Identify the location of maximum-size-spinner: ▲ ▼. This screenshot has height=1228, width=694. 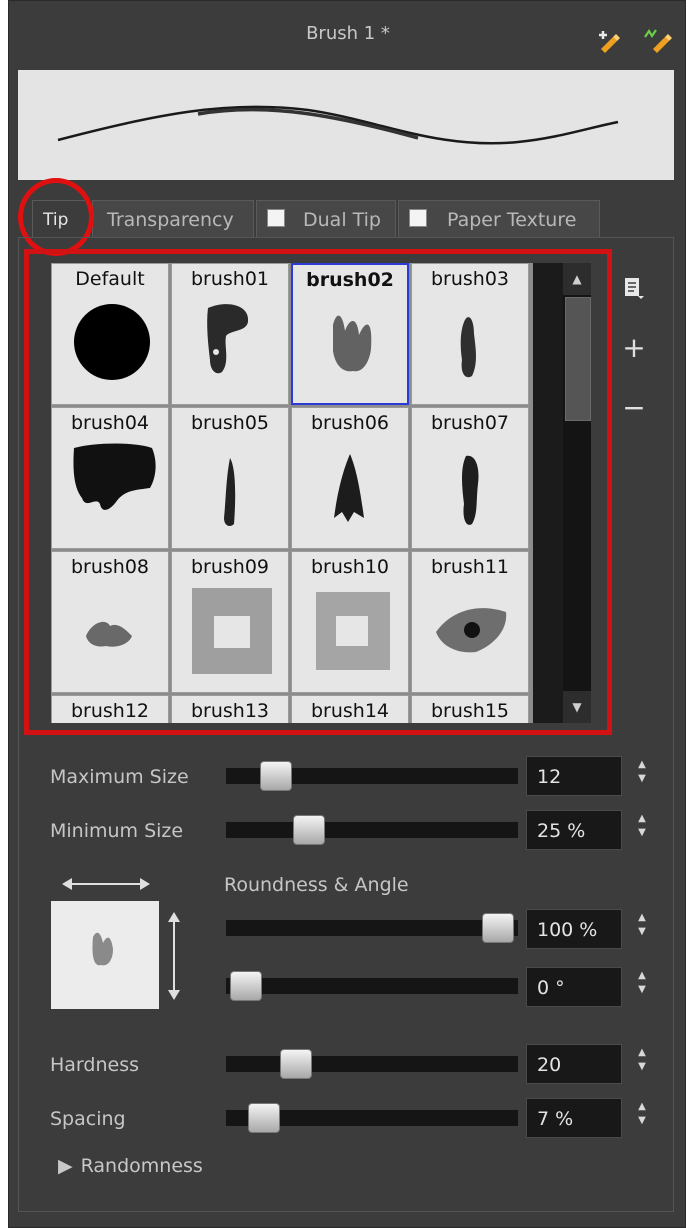
(642, 772).